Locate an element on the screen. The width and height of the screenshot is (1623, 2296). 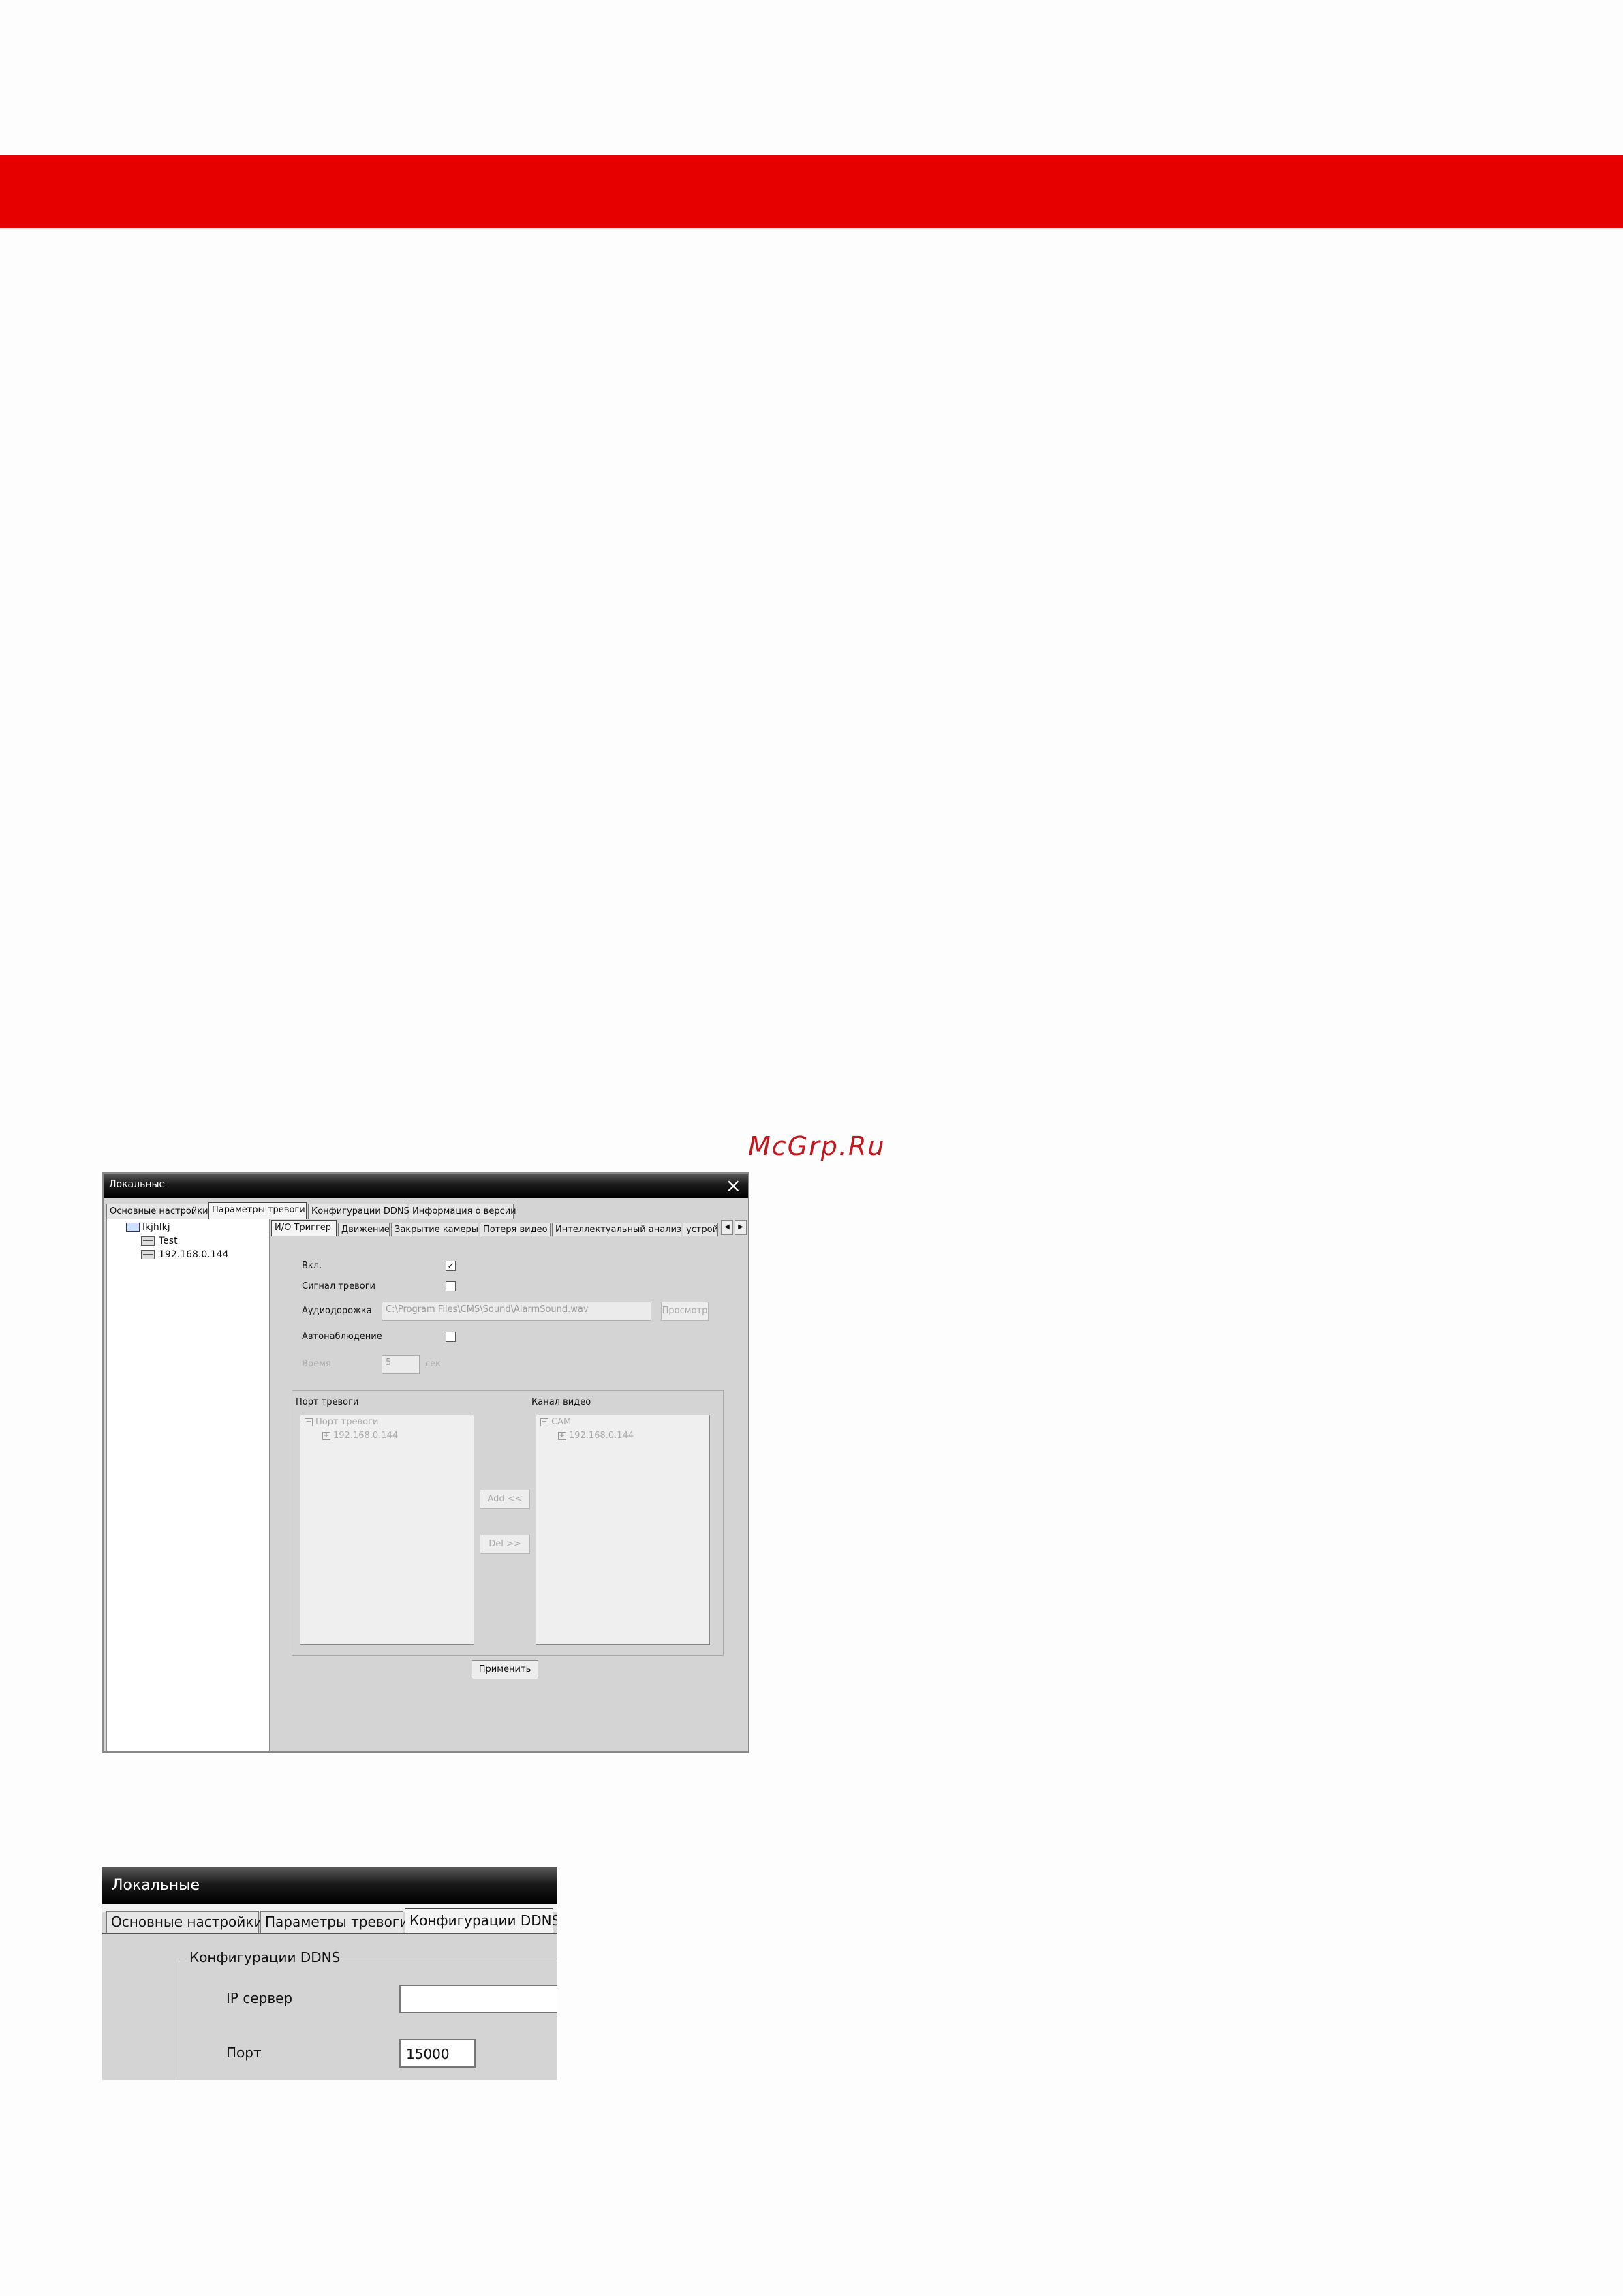
header-banner is located at coordinates (811, 192).